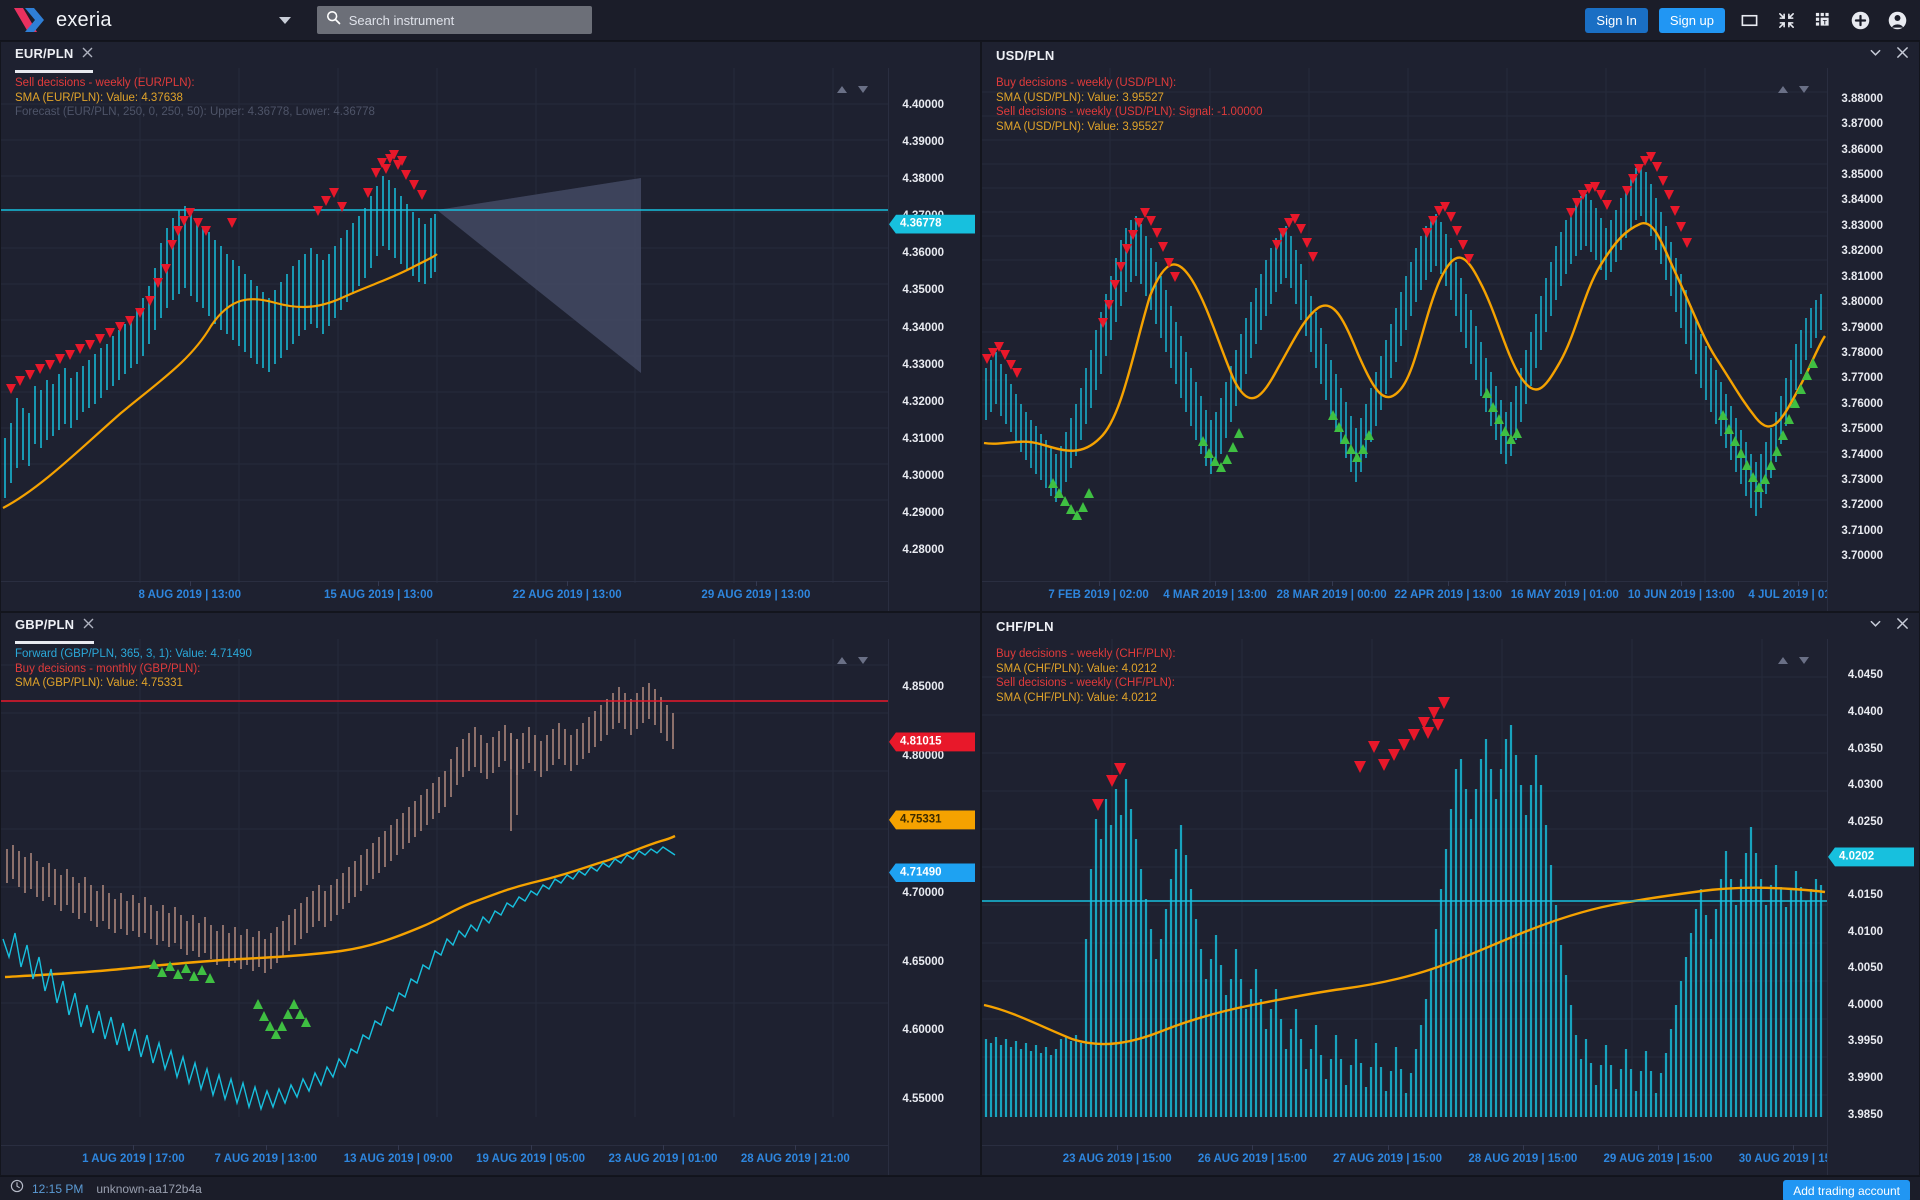 The image size is (1920, 1200). What do you see at coordinates (1862, 505) in the screenshot?
I see `price-tick: 3.72000` at bounding box center [1862, 505].